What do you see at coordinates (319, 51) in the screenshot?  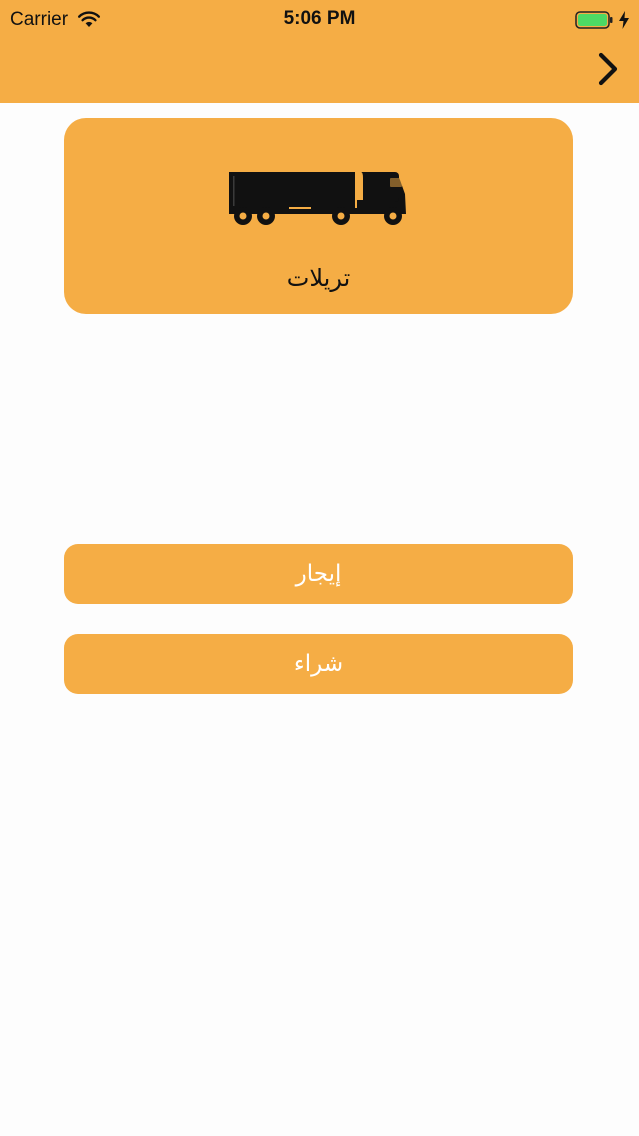 I see `navigation-header: Carrier 5:06 PM` at bounding box center [319, 51].